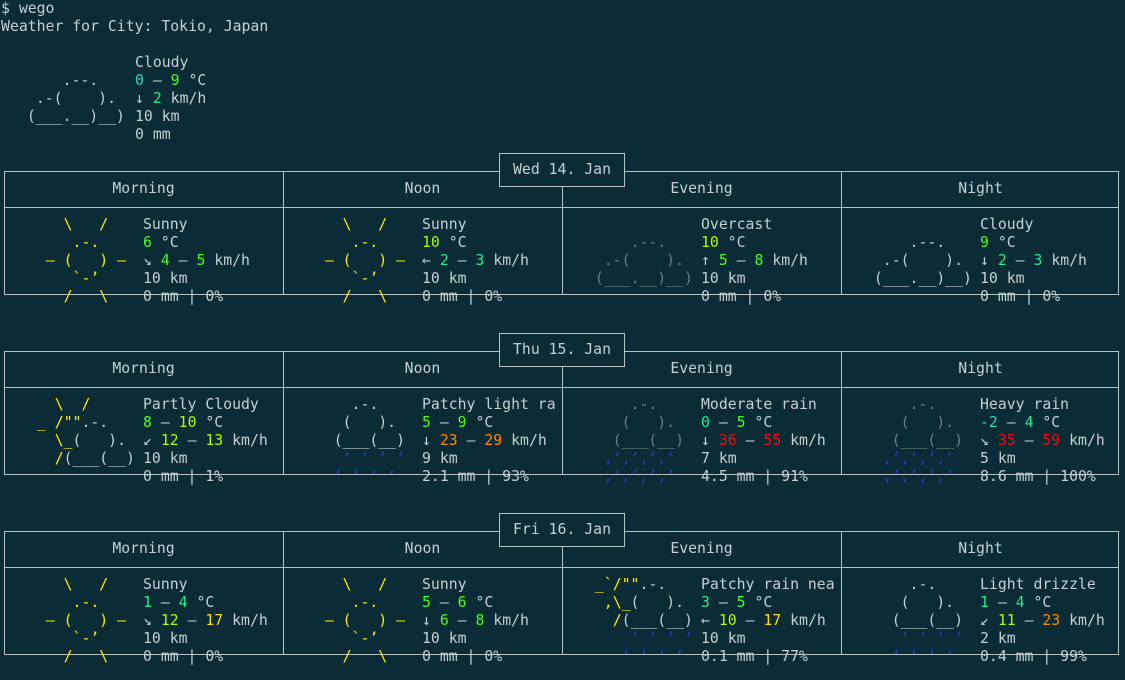  Describe the element at coordinates (489, 404) in the screenshot. I see `condition: Patchy light ra` at that location.